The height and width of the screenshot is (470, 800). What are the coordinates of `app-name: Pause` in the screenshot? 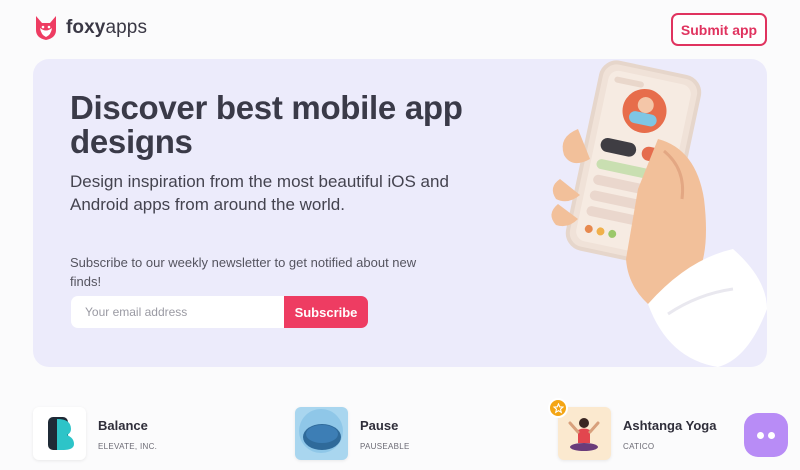 It's located at (379, 425).